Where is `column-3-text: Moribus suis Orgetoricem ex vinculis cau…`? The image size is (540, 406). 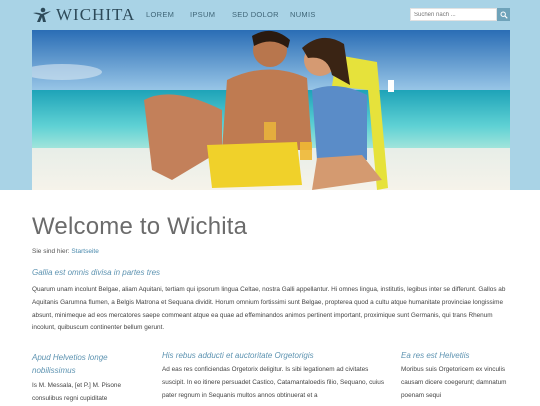
column-3-text: Moribus suis Orgetoricem ex vinculis cau… is located at coordinates (454, 382).